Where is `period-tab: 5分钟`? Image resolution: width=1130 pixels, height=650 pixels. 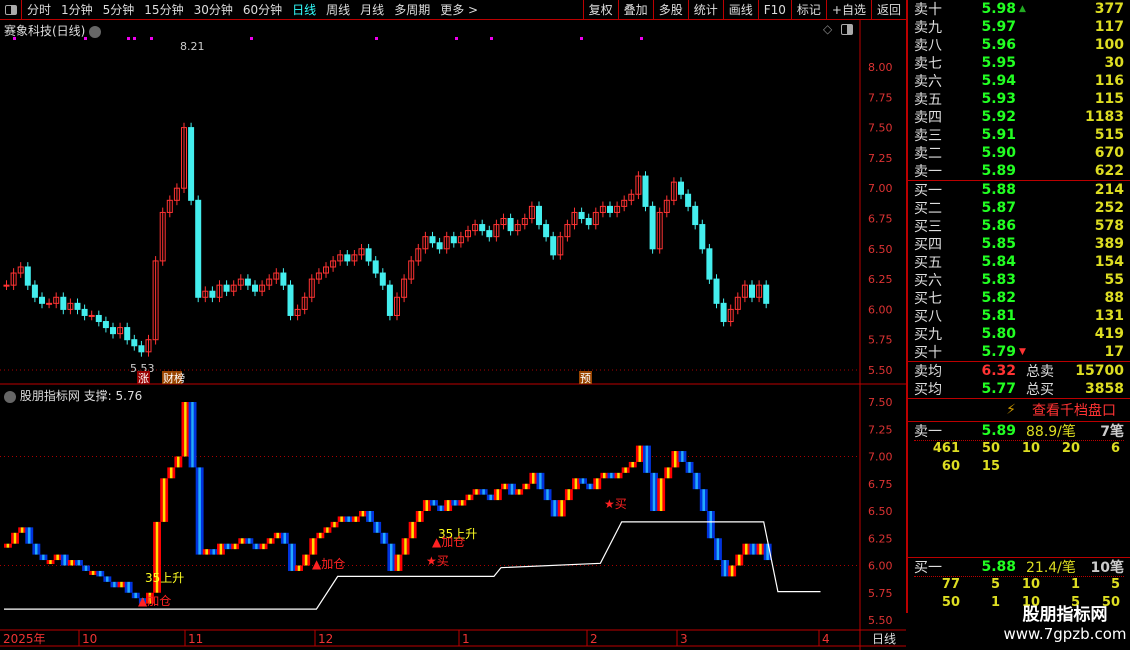 period-tab: 5分钟 is located at coordinates (119, 9).